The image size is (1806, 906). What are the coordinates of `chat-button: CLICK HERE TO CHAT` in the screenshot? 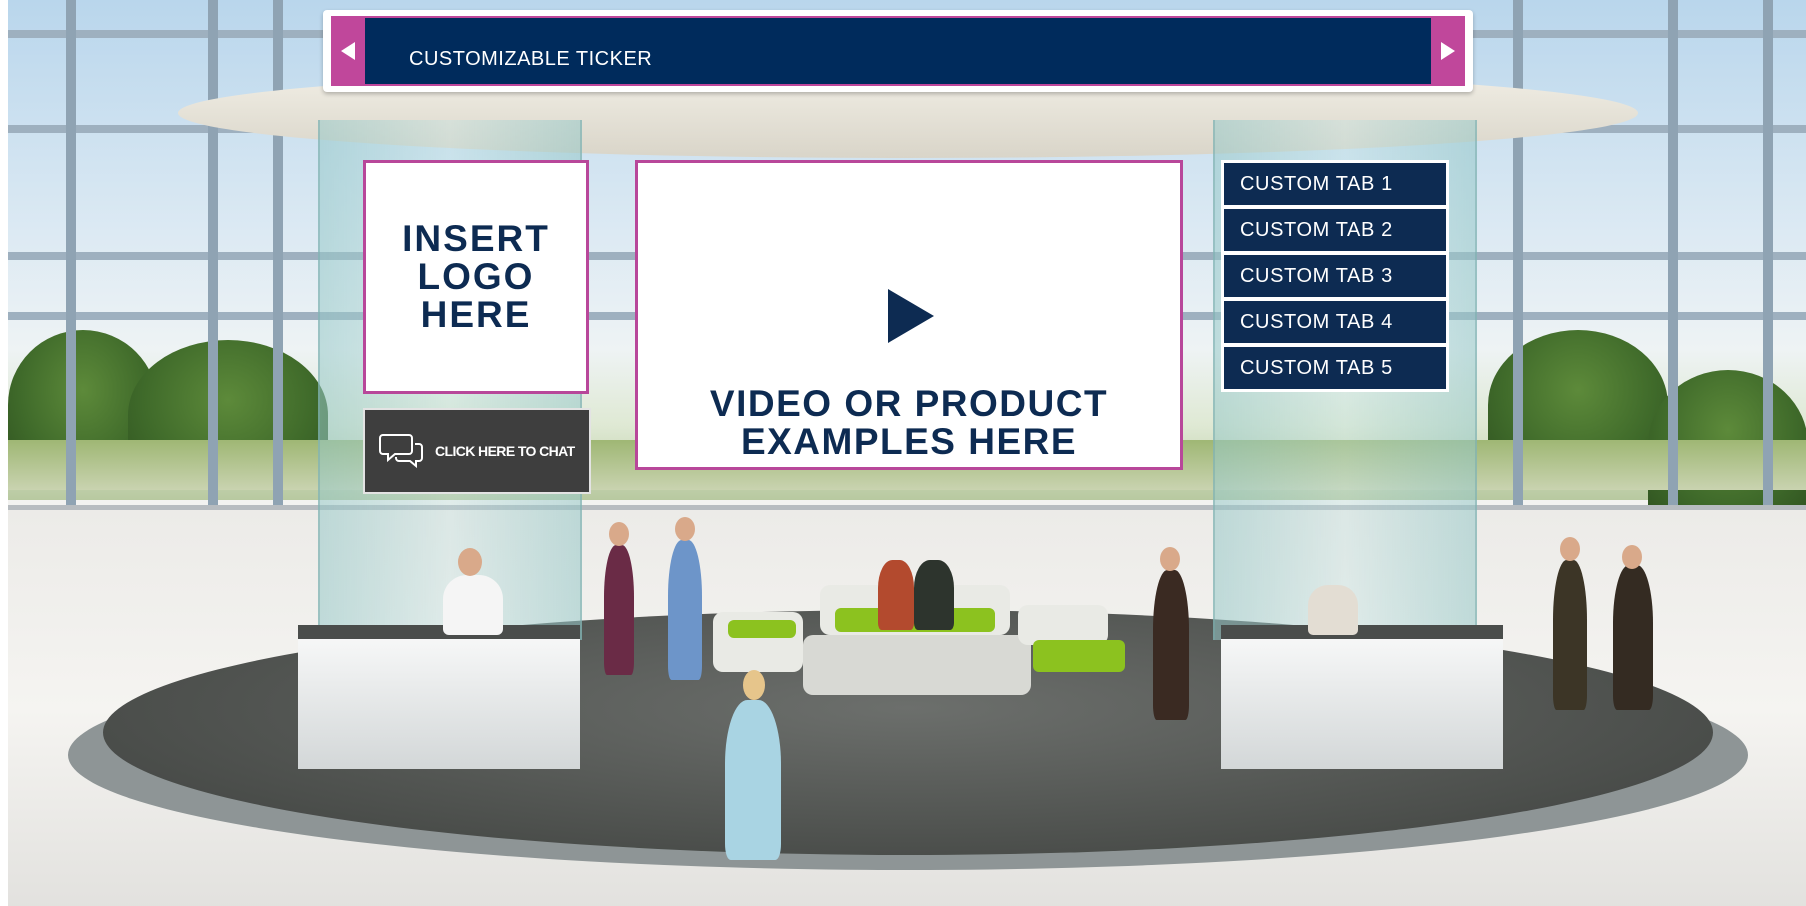 It's located at (477, 451).